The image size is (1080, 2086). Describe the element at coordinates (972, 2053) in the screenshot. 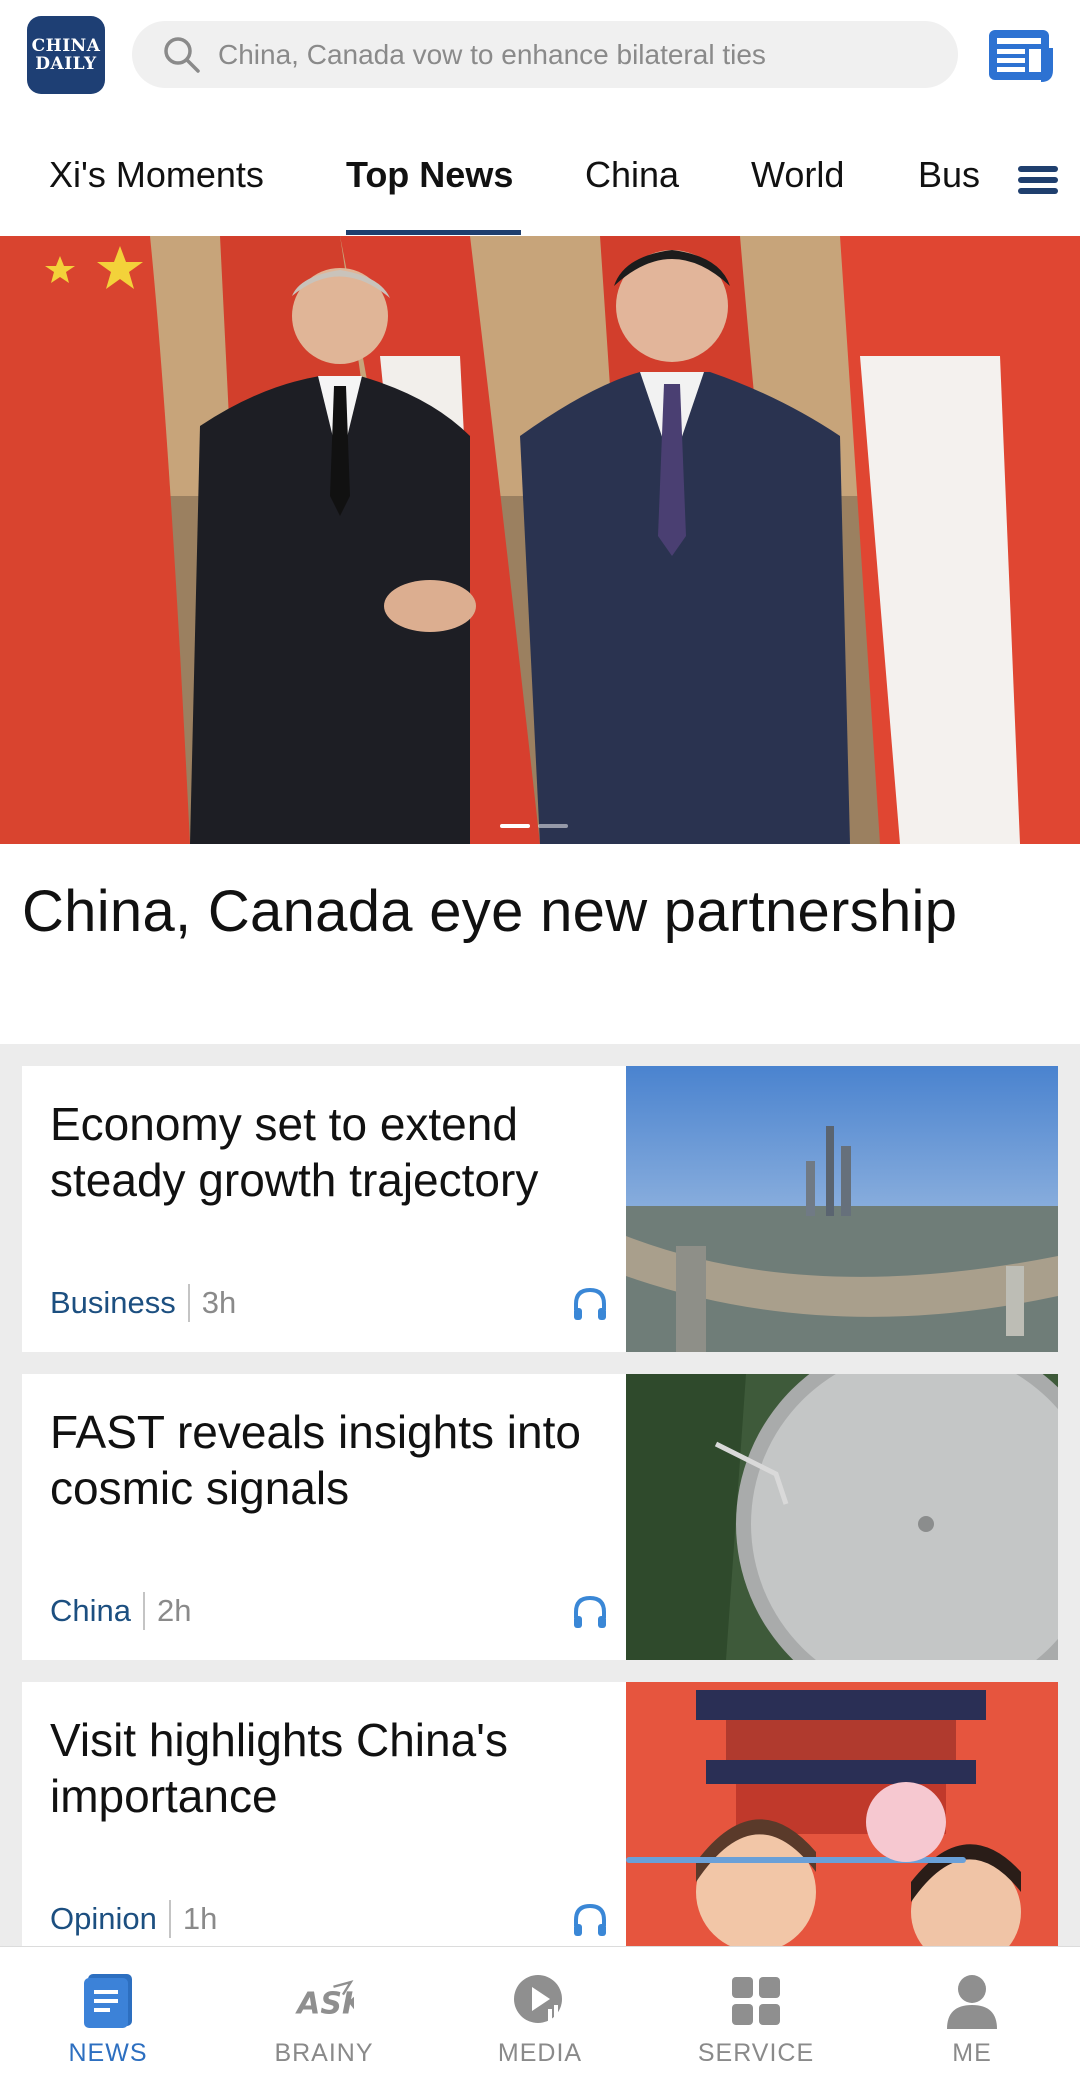

I see `nav-label: ME` at that location.